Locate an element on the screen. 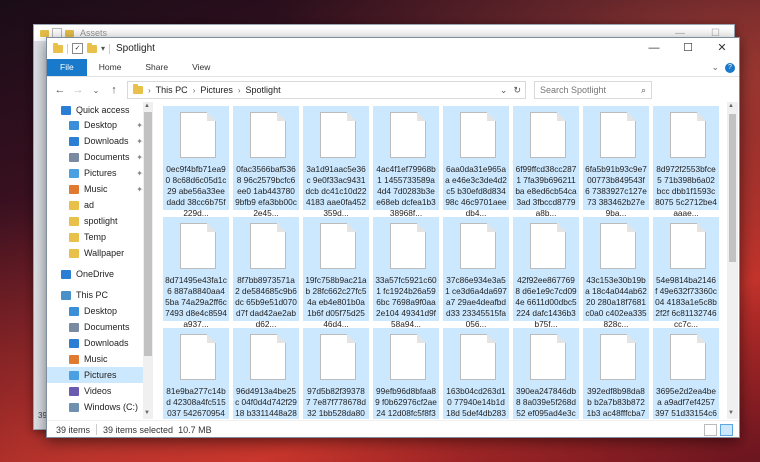 The image size is (760, 462). drive-icon is located at coordinates (74, 407).